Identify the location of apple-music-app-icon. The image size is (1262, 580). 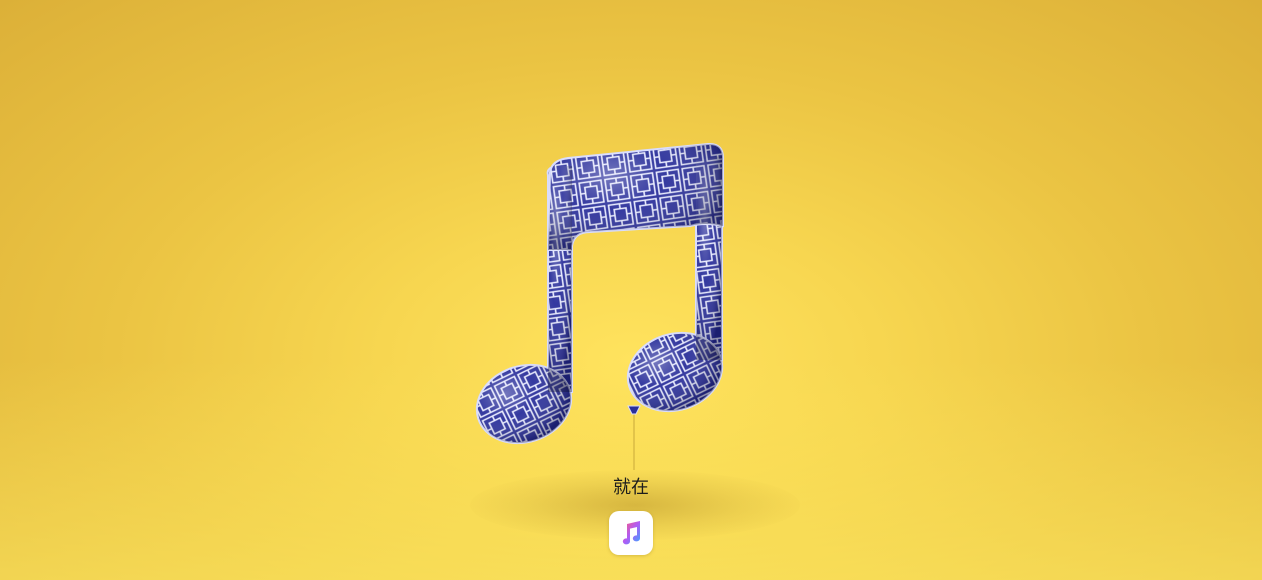
(631, 533).